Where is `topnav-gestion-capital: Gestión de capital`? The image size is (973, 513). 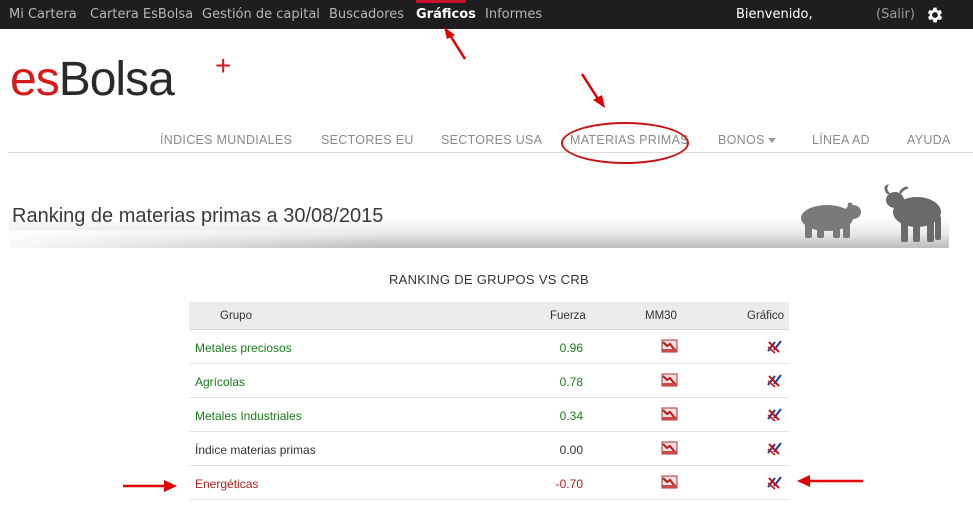 topnav-gestion-capital: Gestión de capital is located at coordinates (261, 14).